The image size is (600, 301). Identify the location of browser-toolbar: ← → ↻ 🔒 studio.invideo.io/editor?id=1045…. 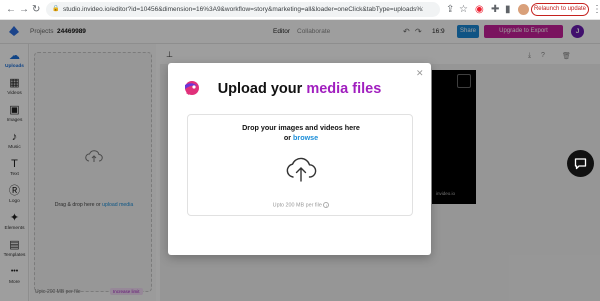
(300, 10).